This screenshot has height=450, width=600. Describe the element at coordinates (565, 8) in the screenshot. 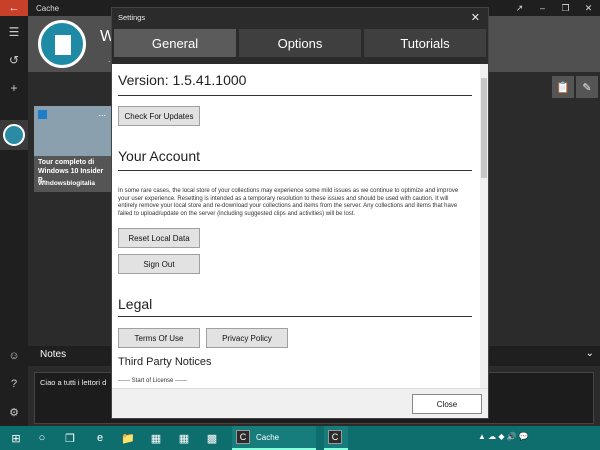

I see `restore-icon: ❐` at that location.